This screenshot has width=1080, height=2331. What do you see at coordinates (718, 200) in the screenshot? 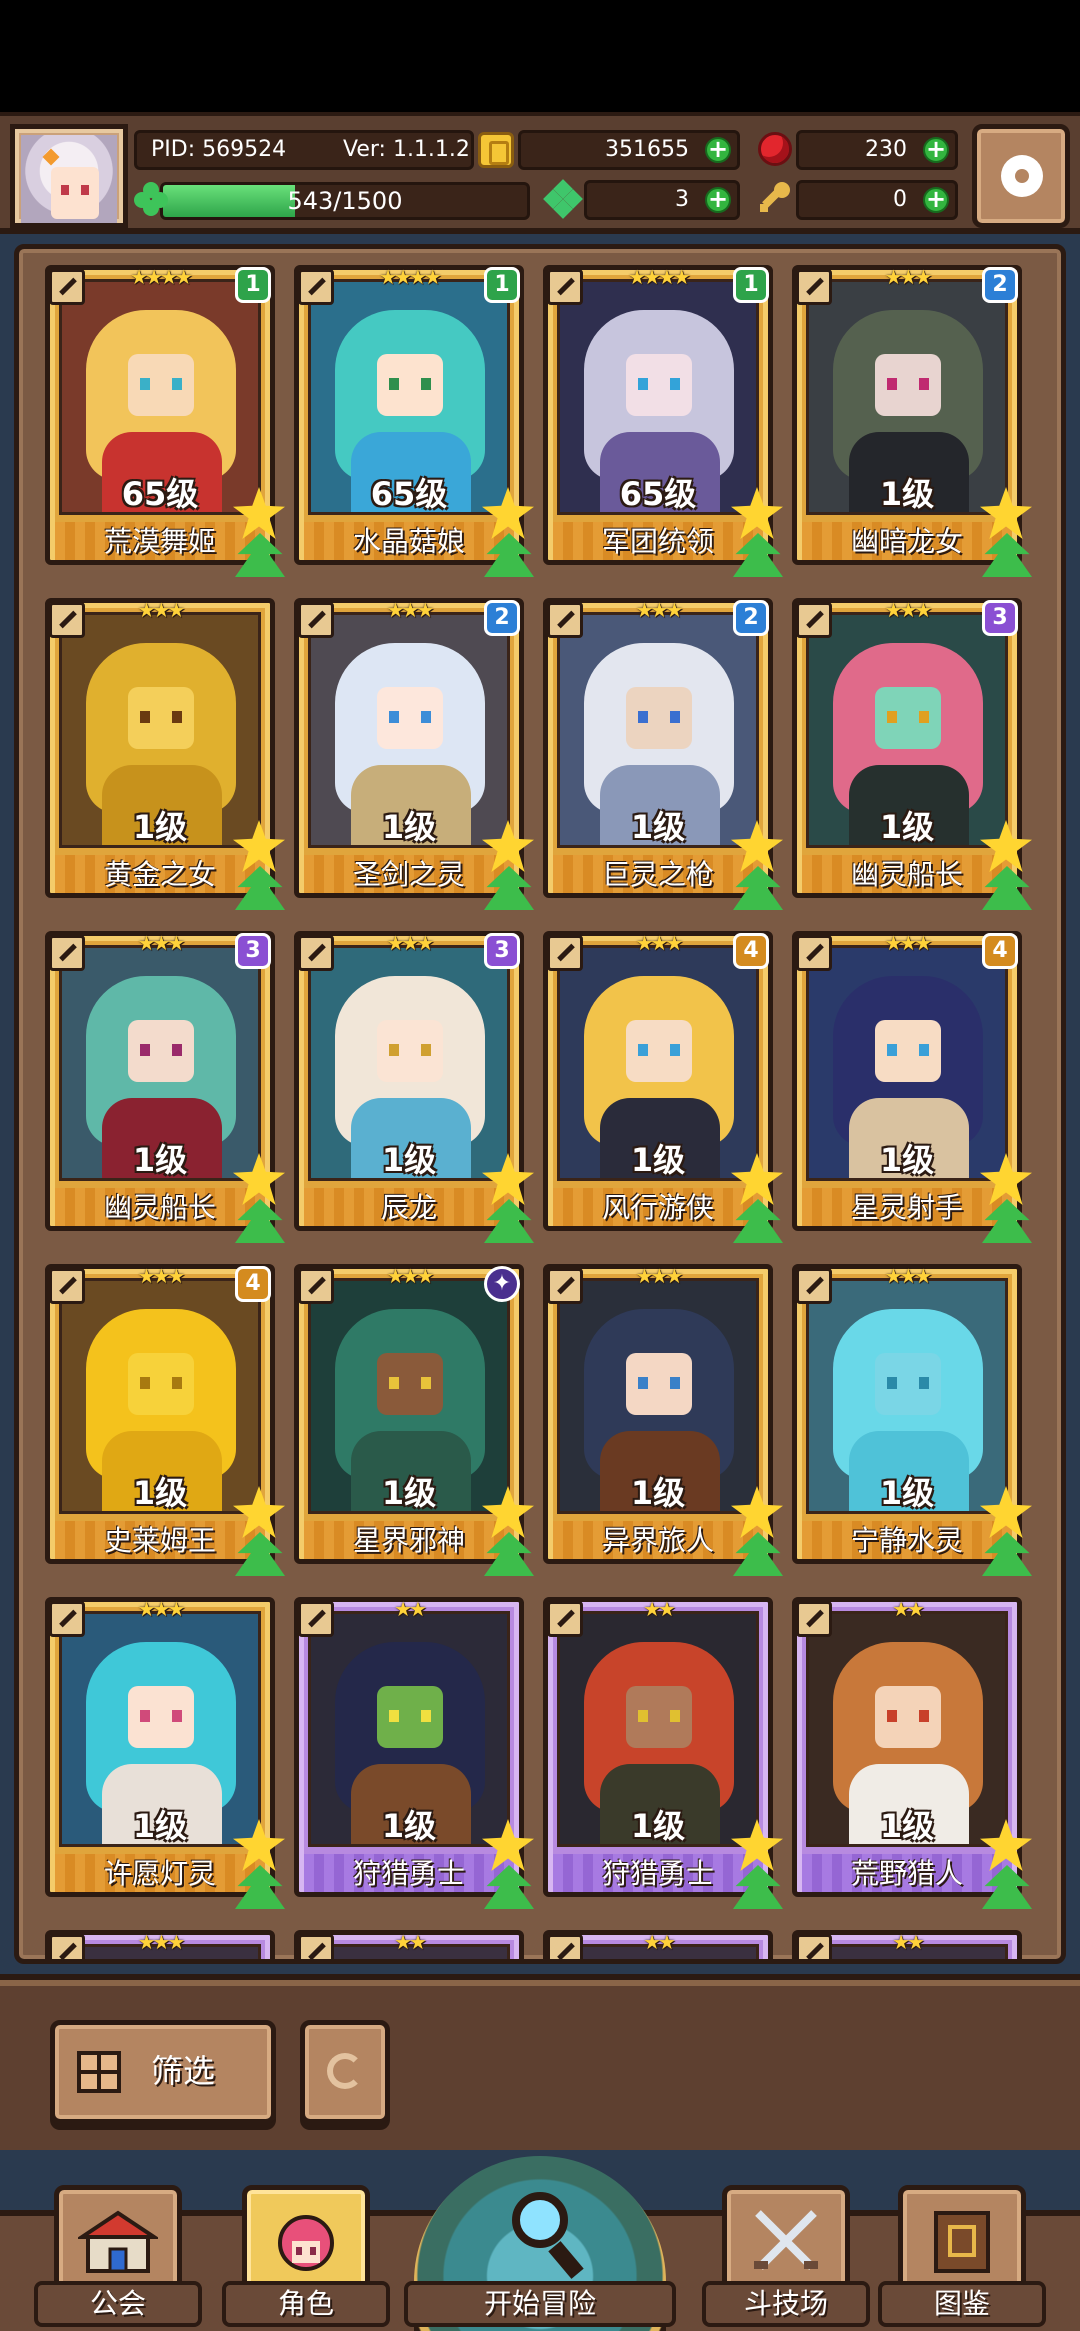
I see `add-leaf-button: +` at bounding box center [718, 200].